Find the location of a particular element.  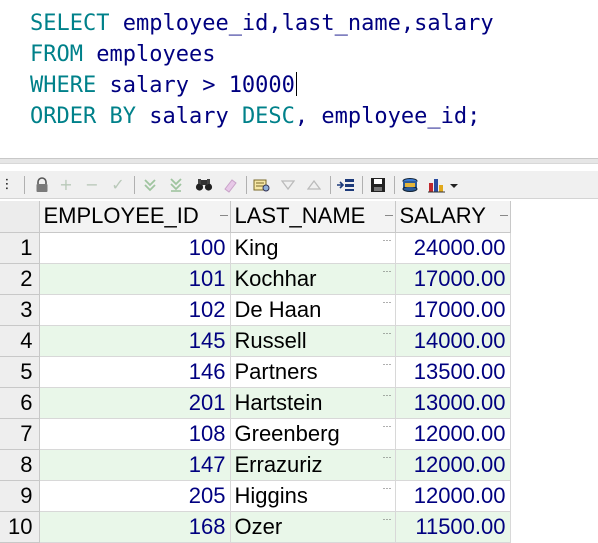

keyword-where: WHERE is located at coordinates (63, 85).